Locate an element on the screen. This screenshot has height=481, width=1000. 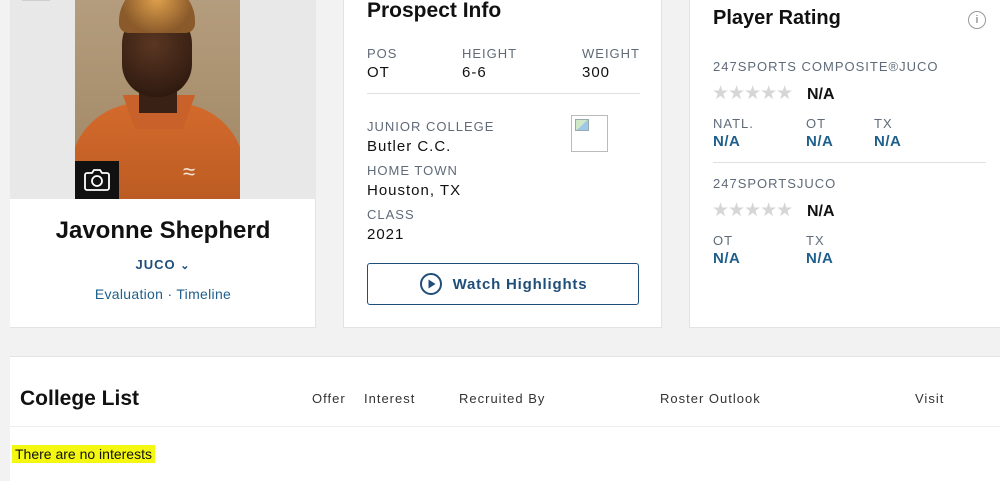
evaluation-link: Evaluation is located at coordinates (129, 294).